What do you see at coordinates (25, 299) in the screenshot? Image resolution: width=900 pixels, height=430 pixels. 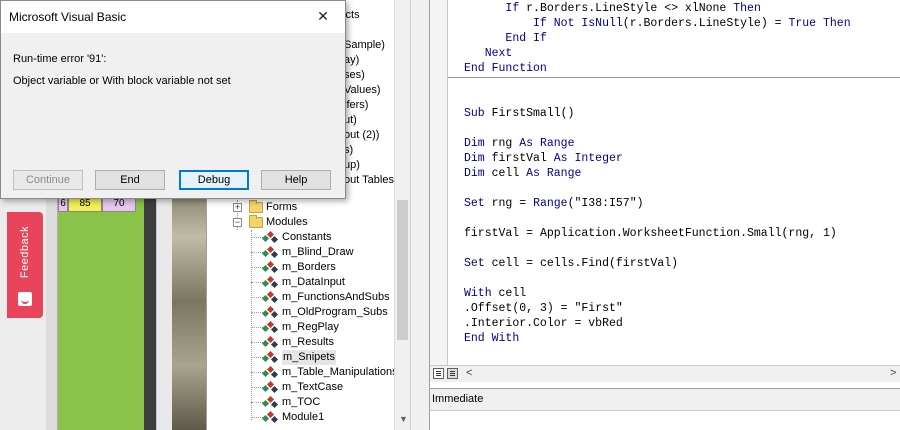 I see `feedback-smiley-icon` at bounding box center [25, 299].